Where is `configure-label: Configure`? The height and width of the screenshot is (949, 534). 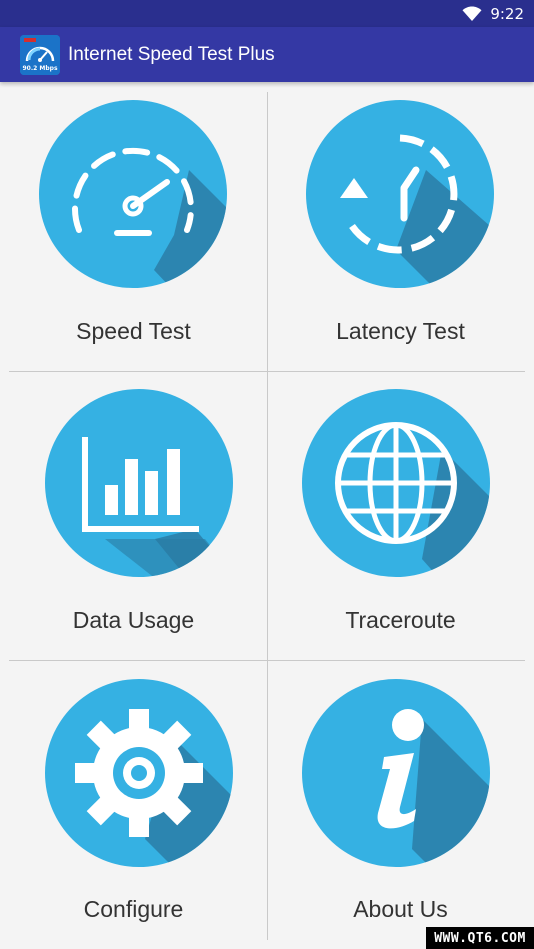
configure-label: Configure is located at coordinates (133, 909).